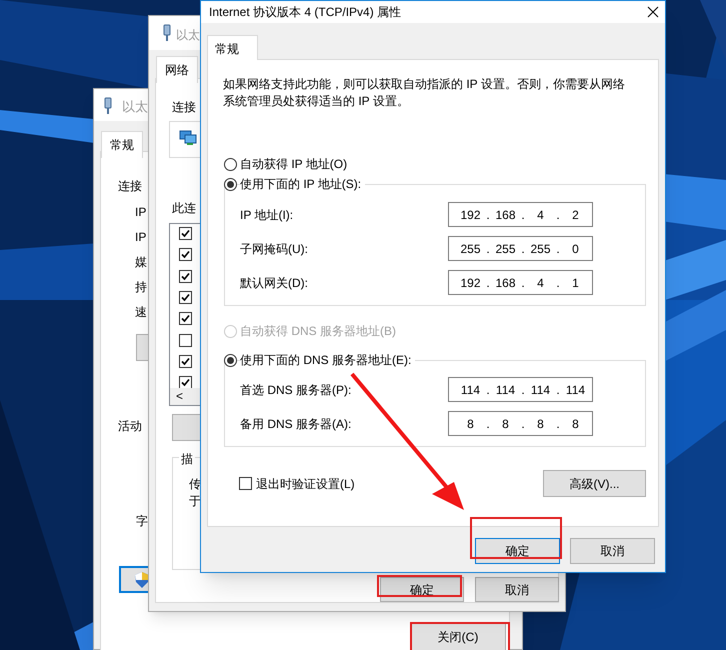 Image resolution: width=726 pixels, height=650 pixels. What do you see at coordinates (458, 636) in the screenshot?
I see `close-button: 关闭(C)` at bounding box center [458, 636].